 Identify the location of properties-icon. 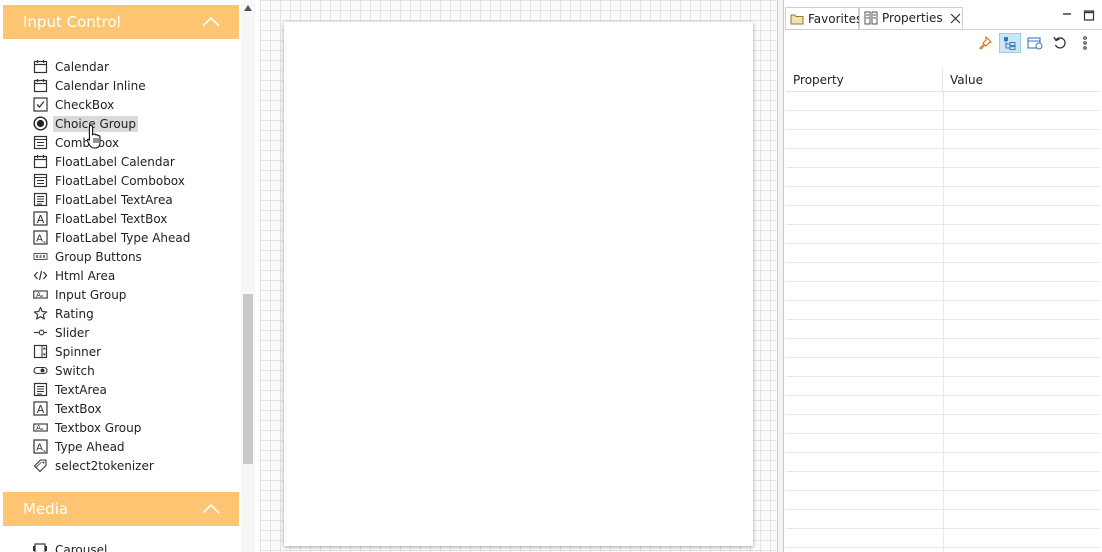
(871, 18).